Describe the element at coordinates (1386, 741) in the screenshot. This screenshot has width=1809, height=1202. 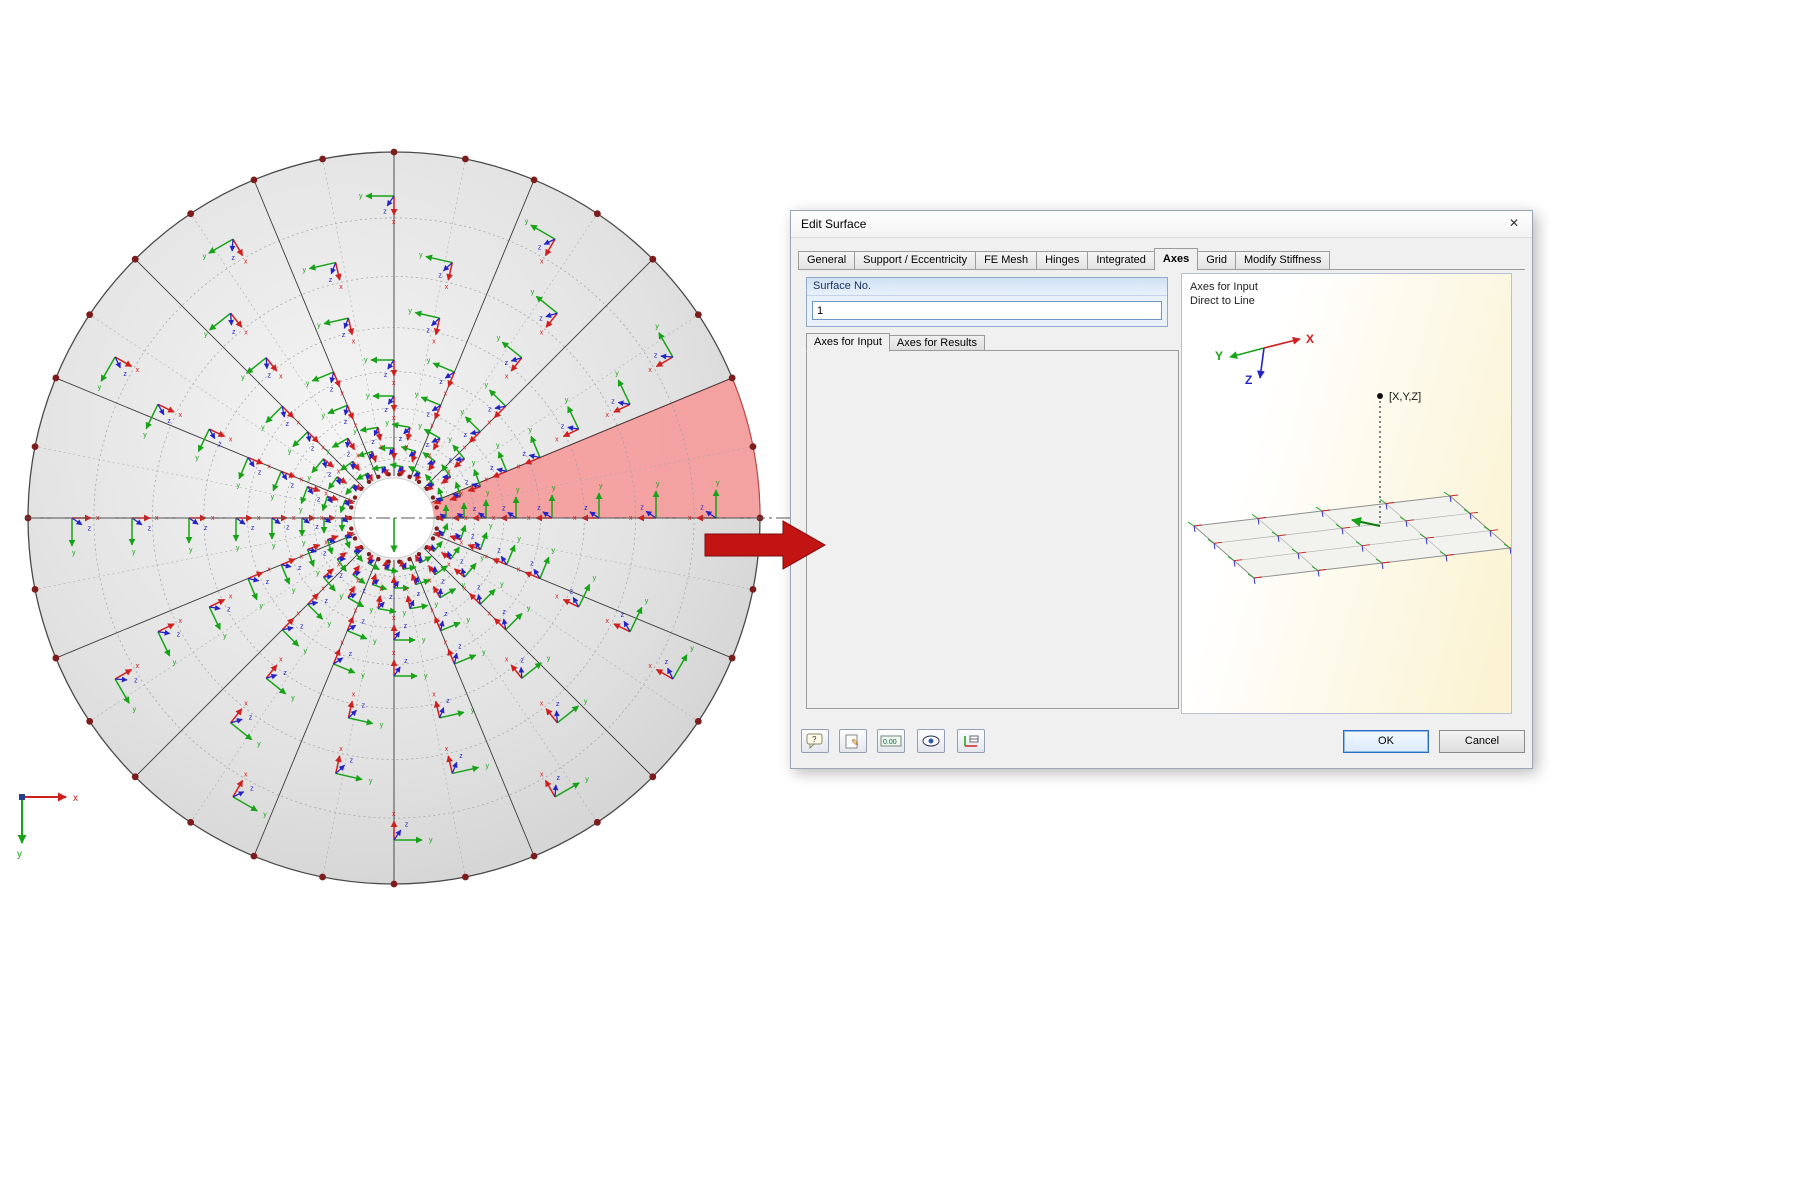
I see `ok-button: OK` at that location.